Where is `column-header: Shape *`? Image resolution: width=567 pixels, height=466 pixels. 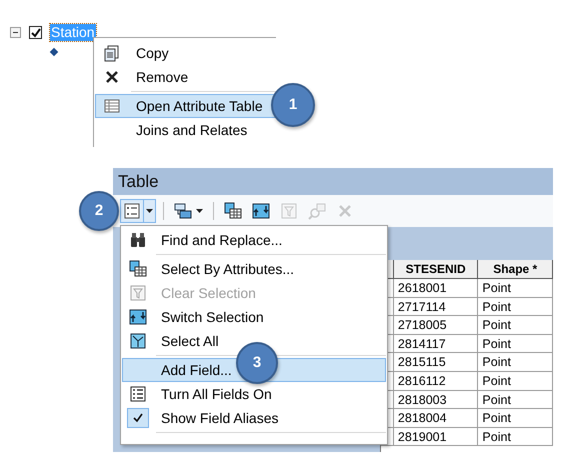 column-header: Shape * is located at coordinates (515, 269).